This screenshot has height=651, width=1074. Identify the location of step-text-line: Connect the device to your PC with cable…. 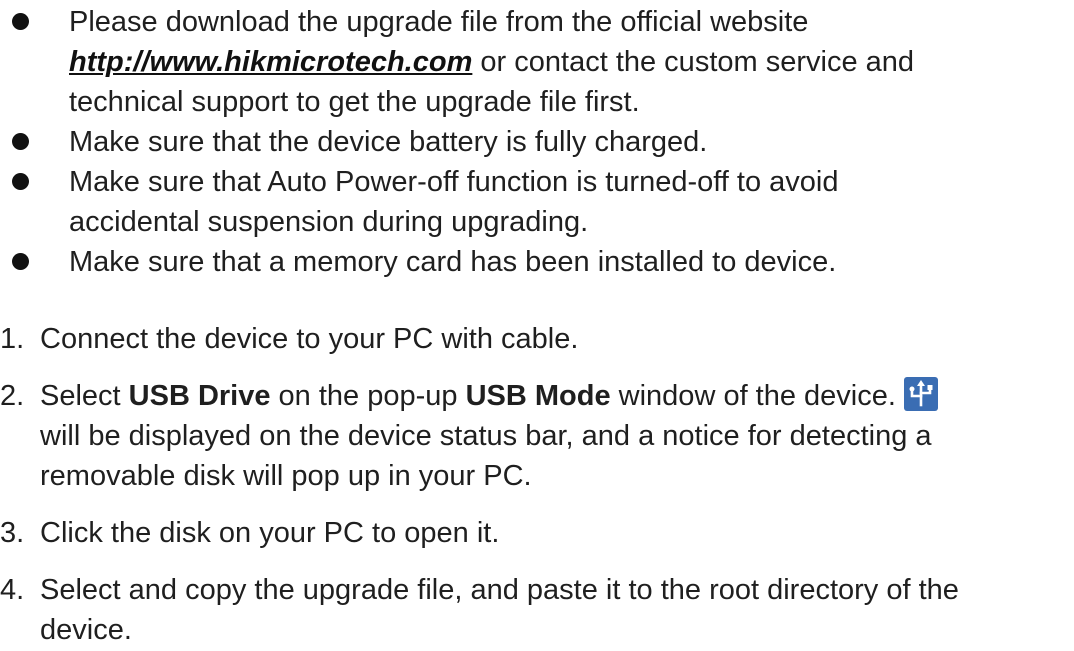
(309, 339).